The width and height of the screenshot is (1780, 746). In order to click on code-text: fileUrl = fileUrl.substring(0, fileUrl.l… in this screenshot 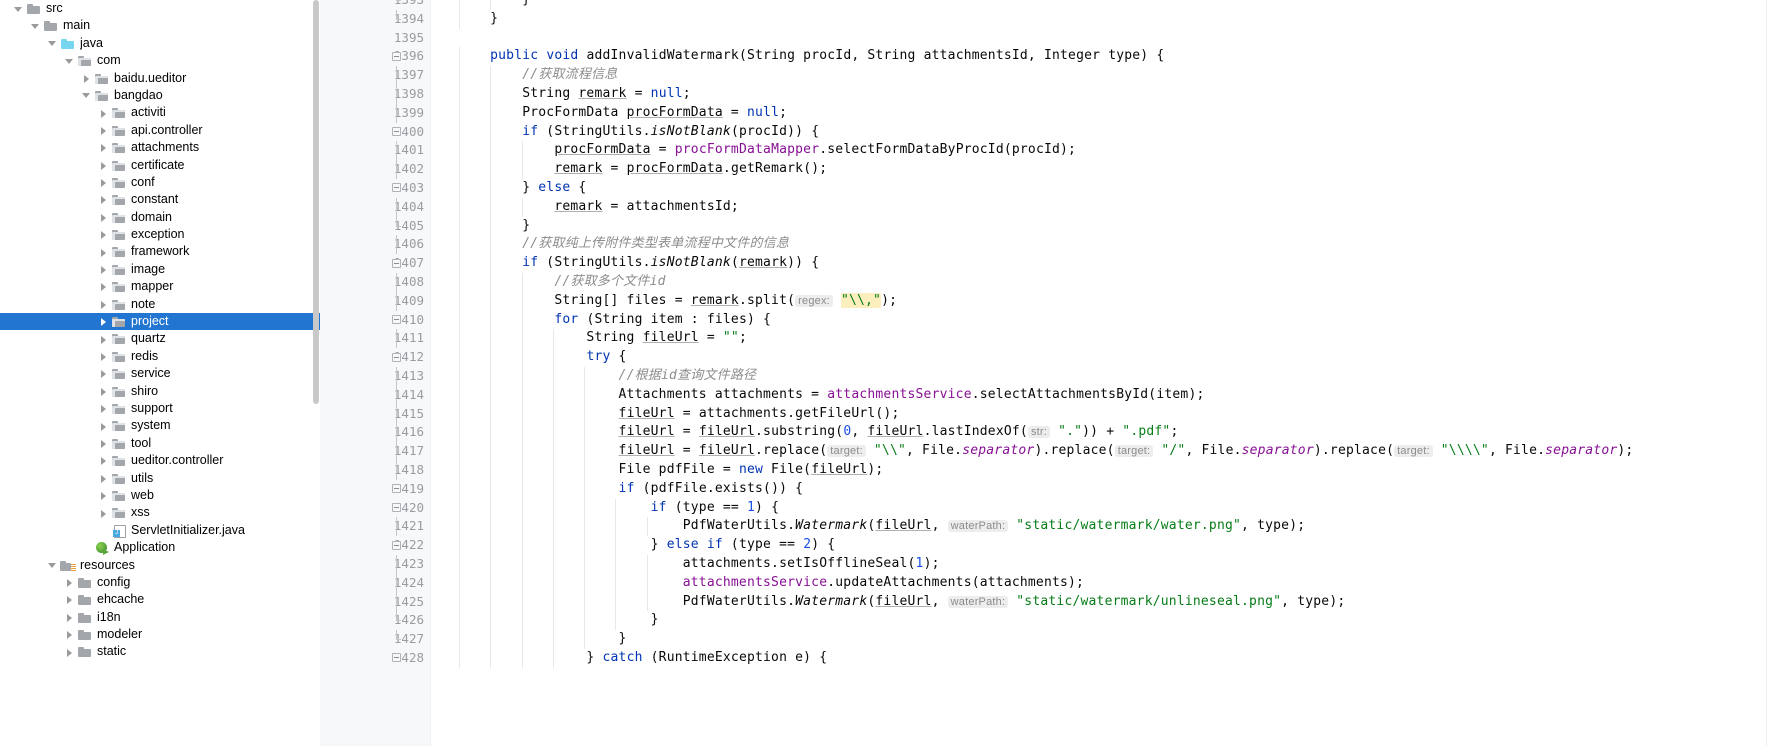, I will do `click(1105, 433)`.